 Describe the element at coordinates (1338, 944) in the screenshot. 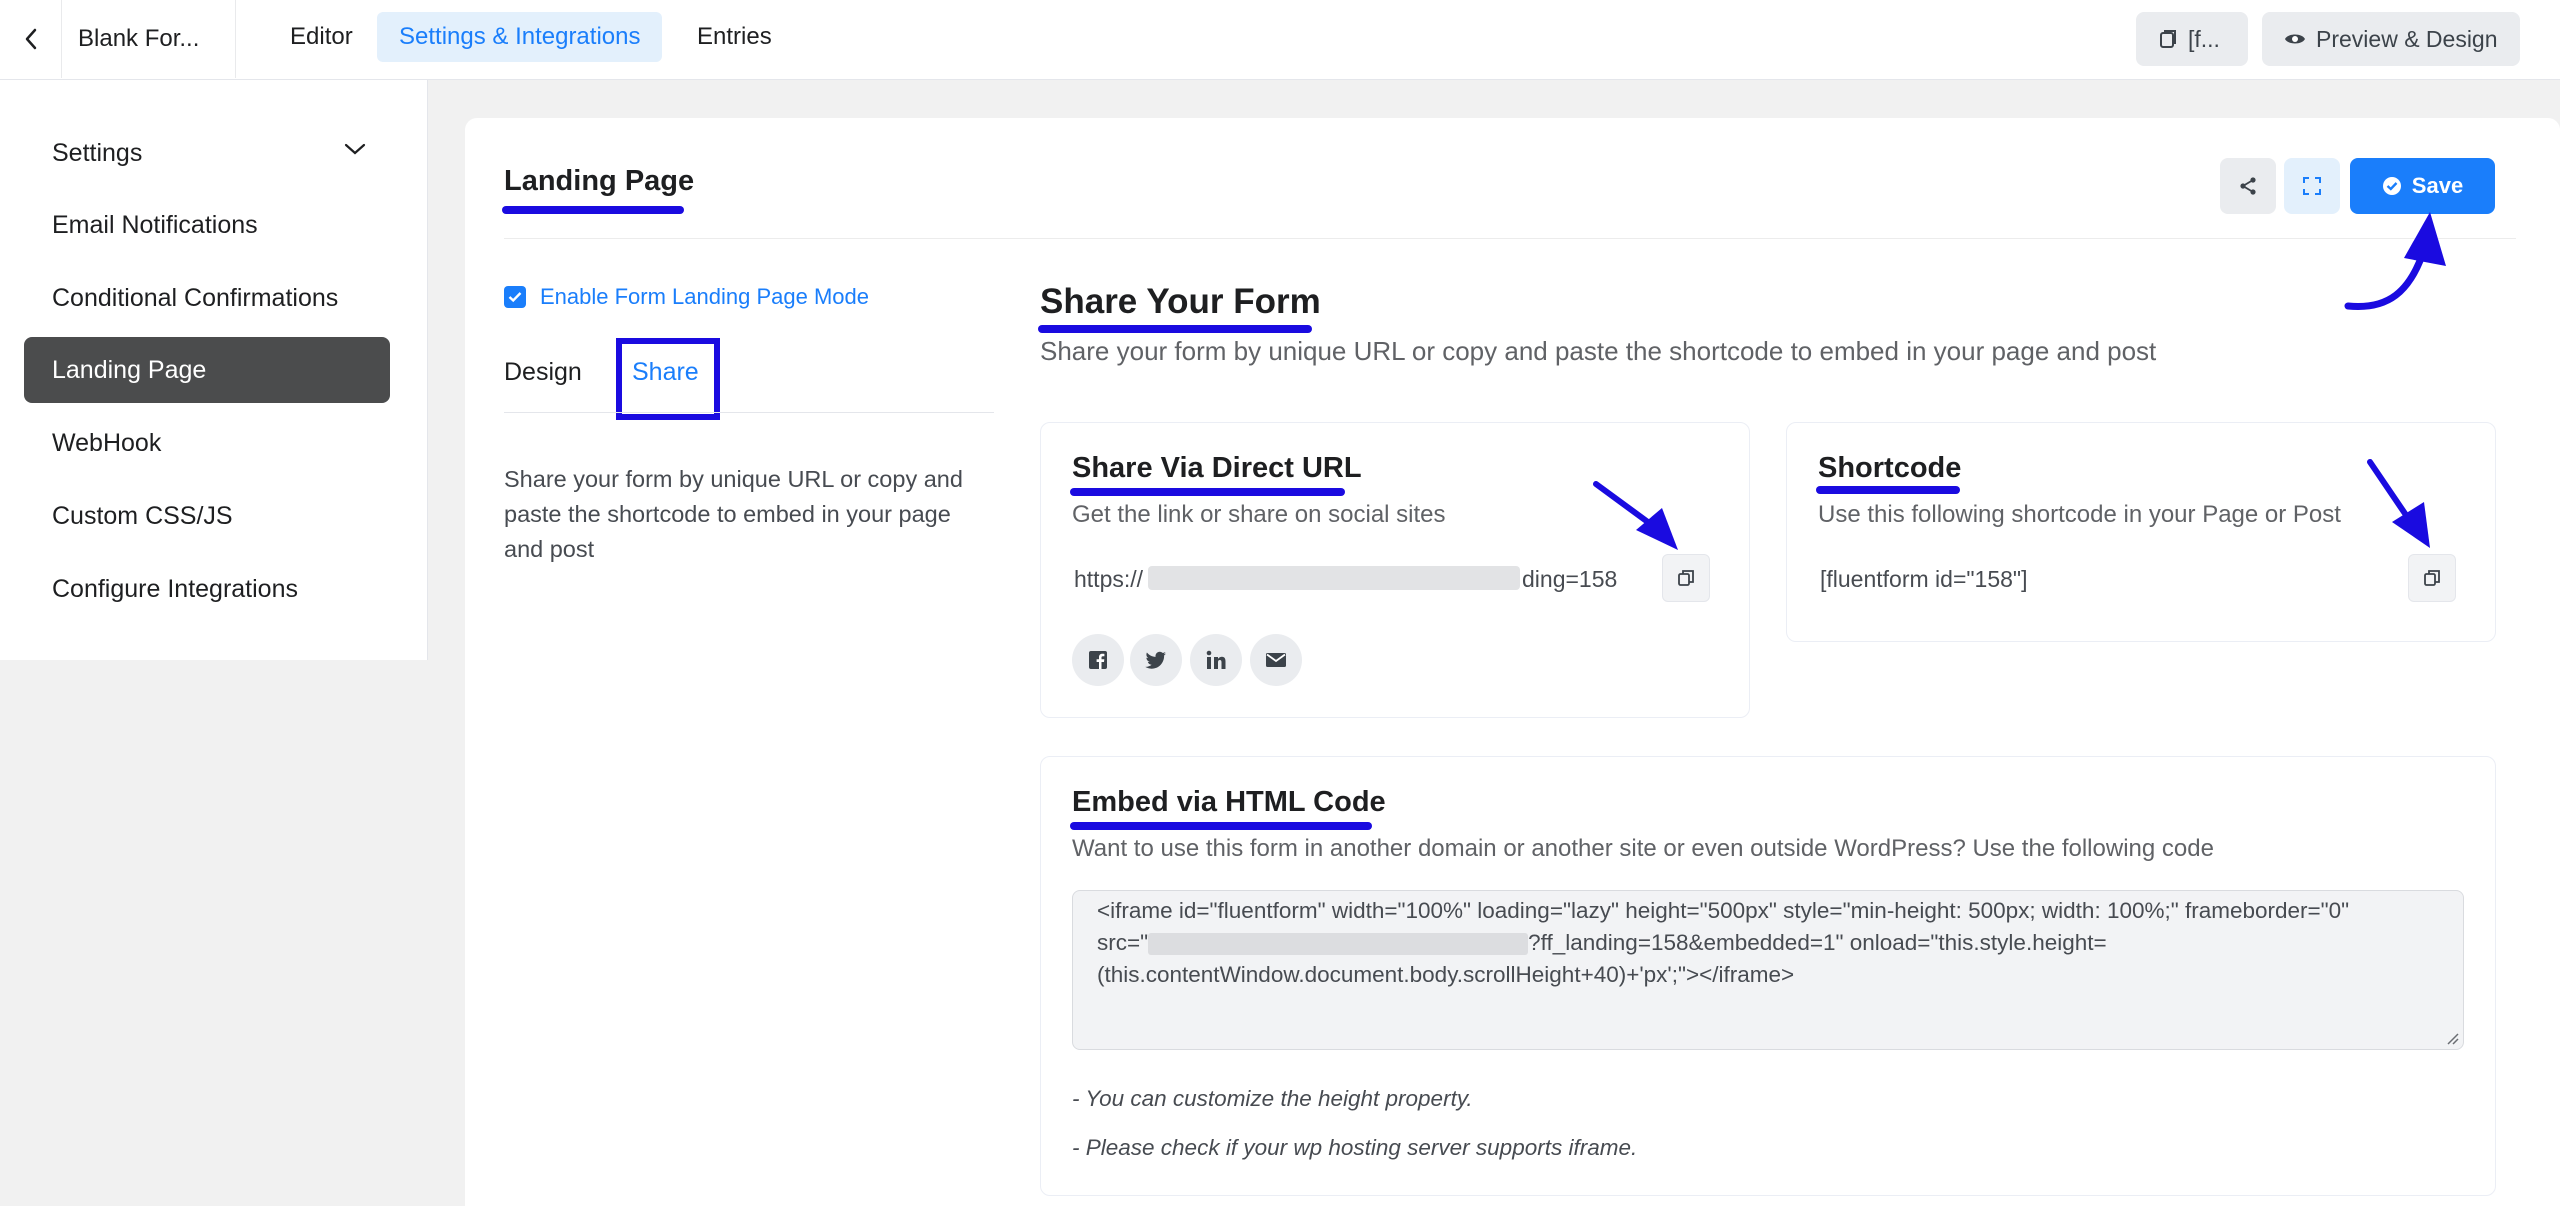

I see `redacted-src` at that location.